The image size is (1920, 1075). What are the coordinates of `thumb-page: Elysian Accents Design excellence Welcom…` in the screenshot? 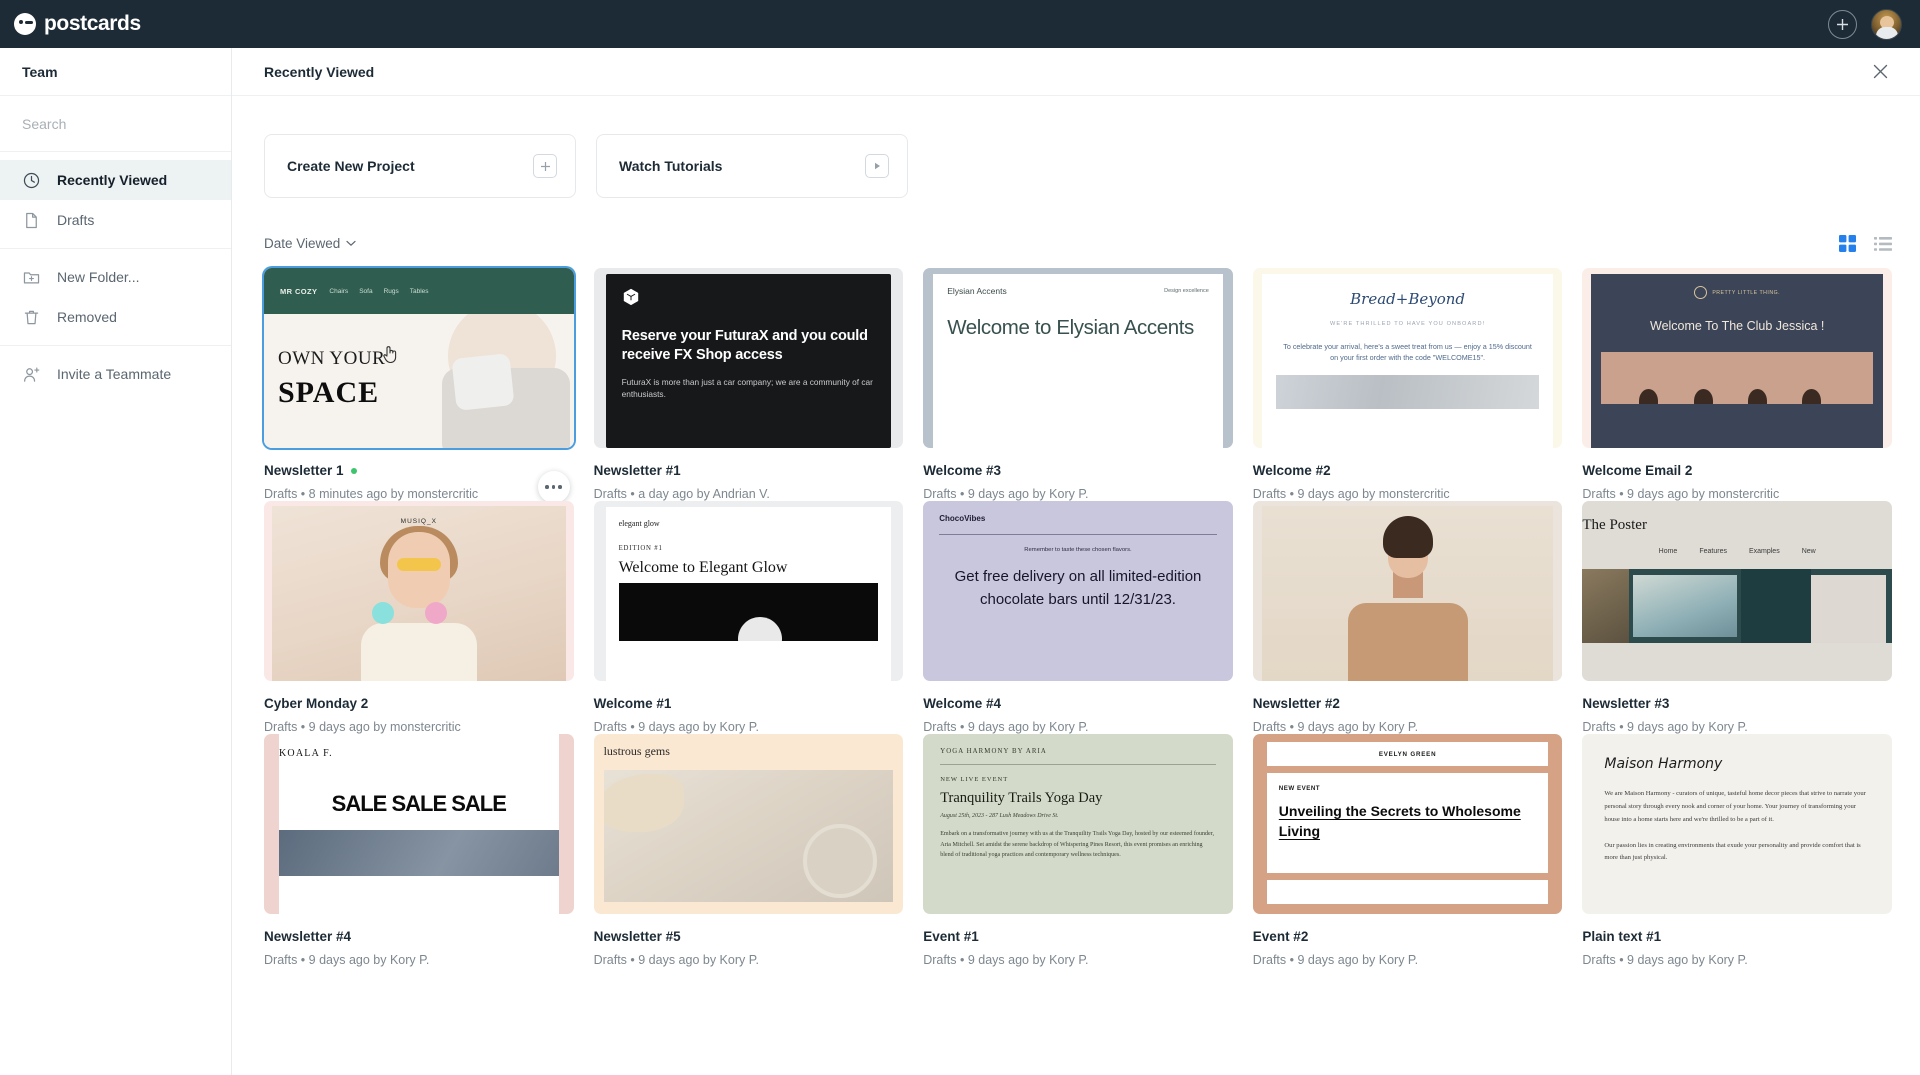 It's located at (1078, 361).